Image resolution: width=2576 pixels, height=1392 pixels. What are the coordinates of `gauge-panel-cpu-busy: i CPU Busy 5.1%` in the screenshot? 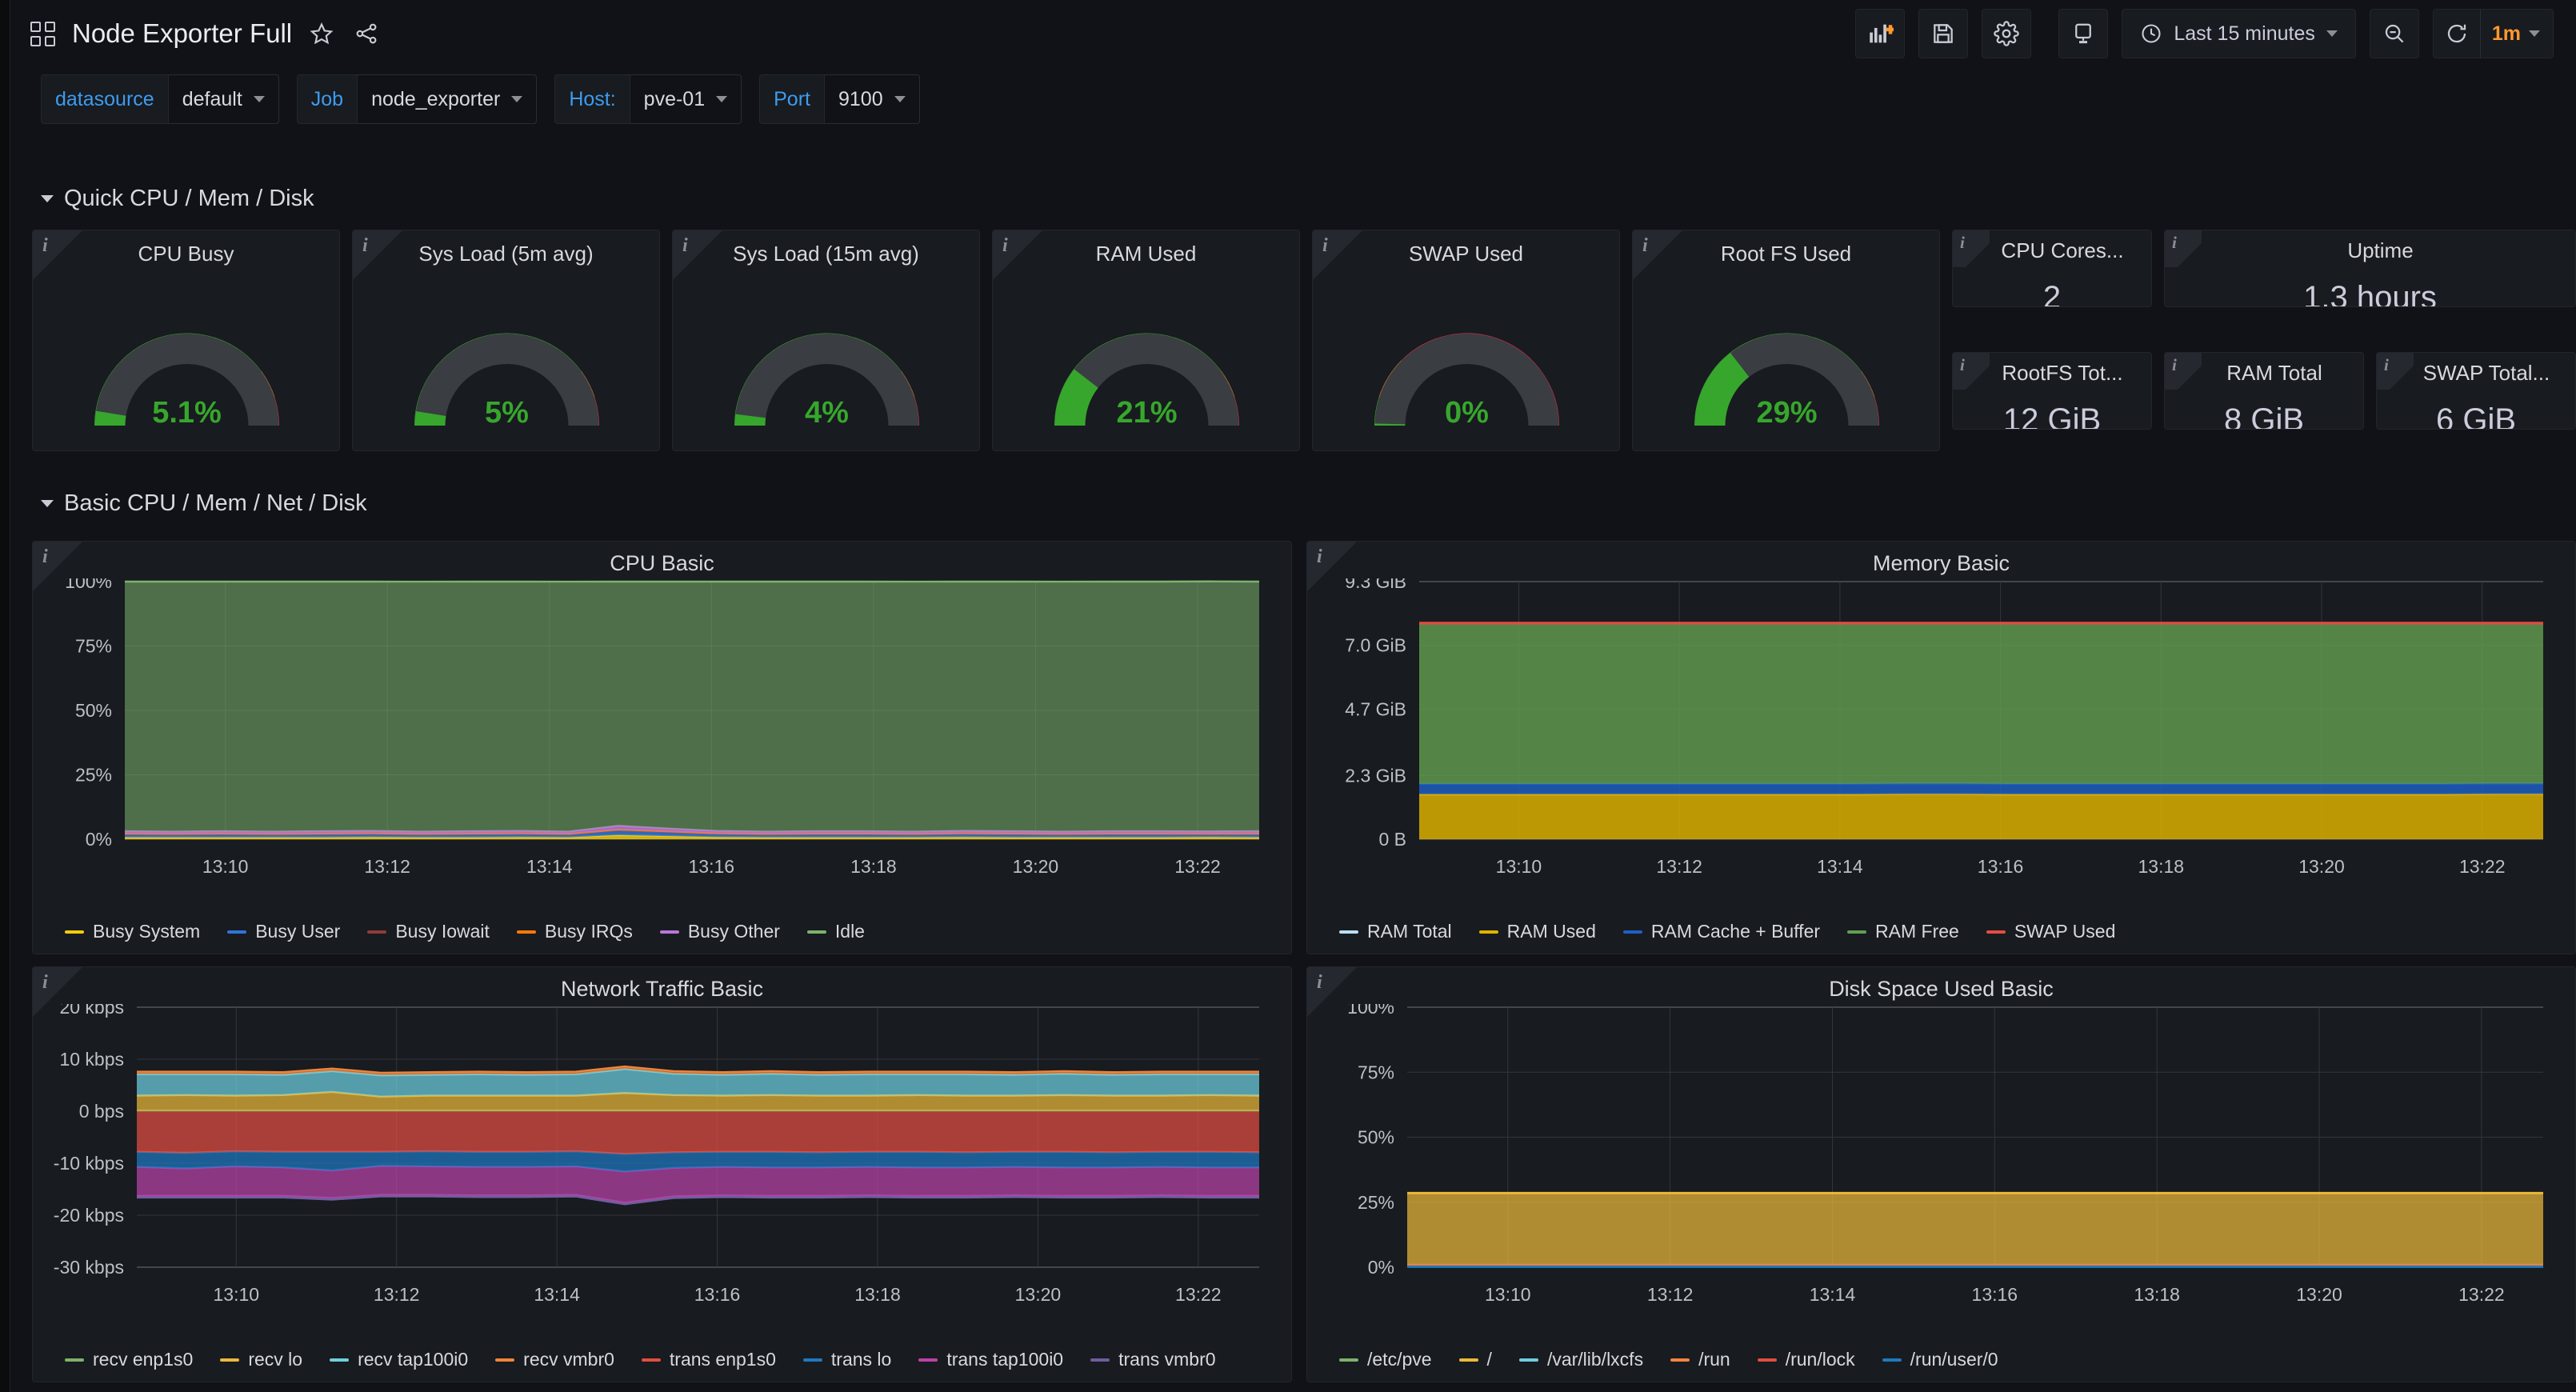 It's located at (186, 340).